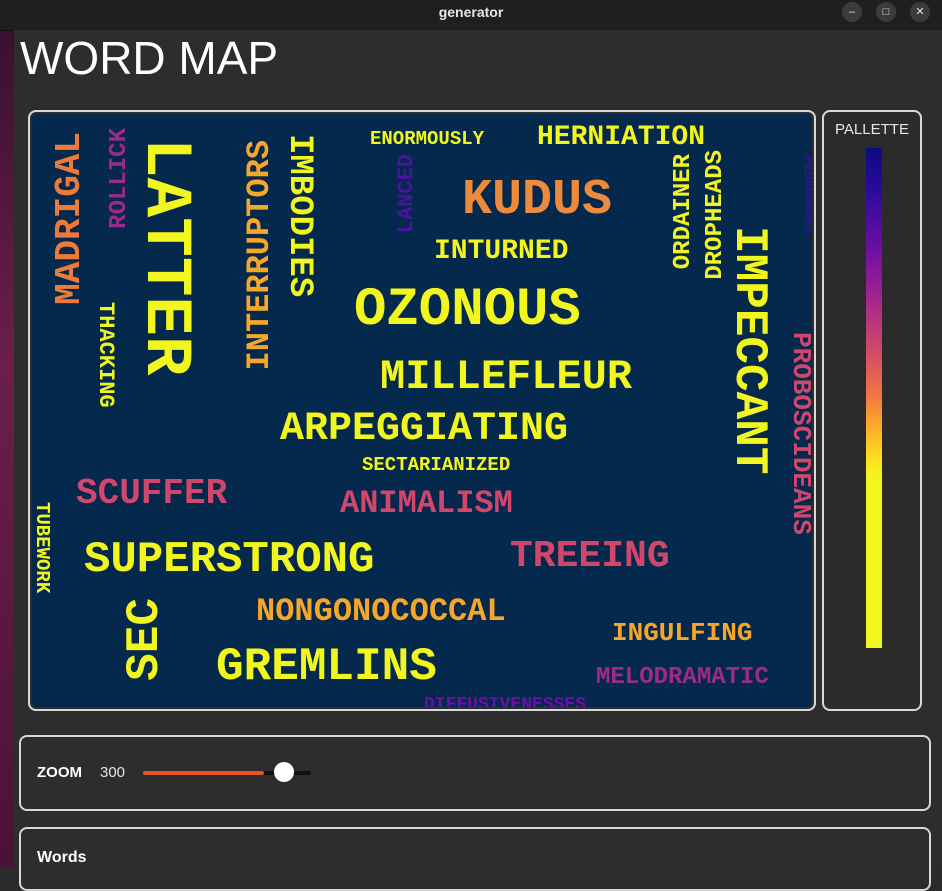  I want to click on word-scuffer: SCUFFER, so click(152, 493).